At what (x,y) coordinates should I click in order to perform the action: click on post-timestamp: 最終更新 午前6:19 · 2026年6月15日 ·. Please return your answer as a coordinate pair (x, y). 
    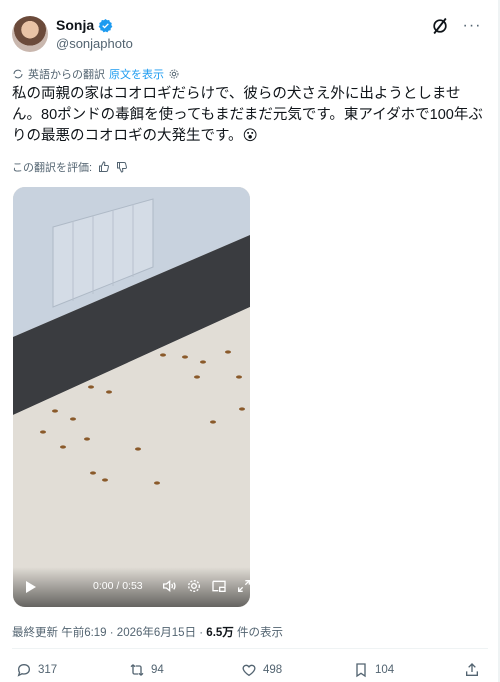
    Looking at the image, I should click on (109, 633).